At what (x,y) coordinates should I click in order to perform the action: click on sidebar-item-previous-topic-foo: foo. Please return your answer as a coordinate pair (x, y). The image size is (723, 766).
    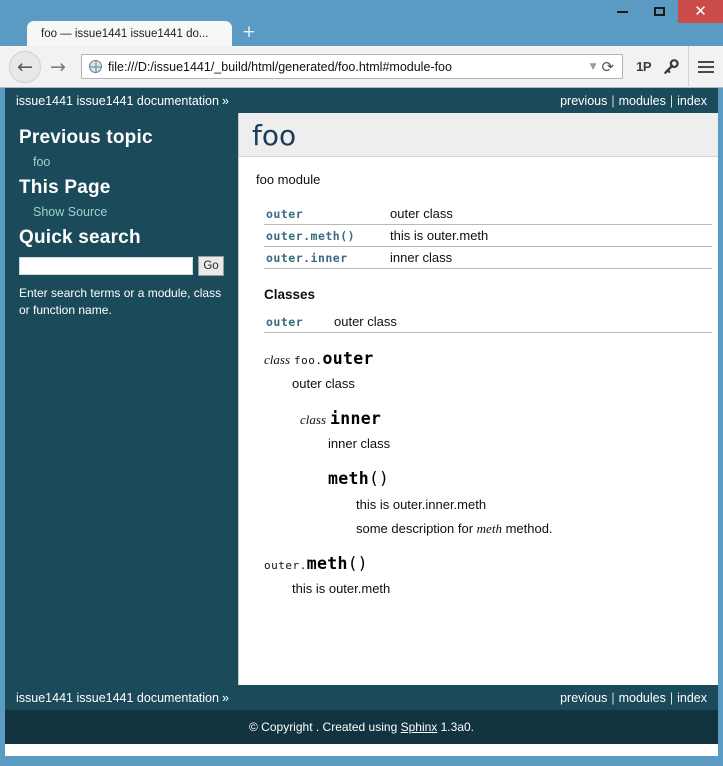
    Looking at the image, I should click on (128, 162).